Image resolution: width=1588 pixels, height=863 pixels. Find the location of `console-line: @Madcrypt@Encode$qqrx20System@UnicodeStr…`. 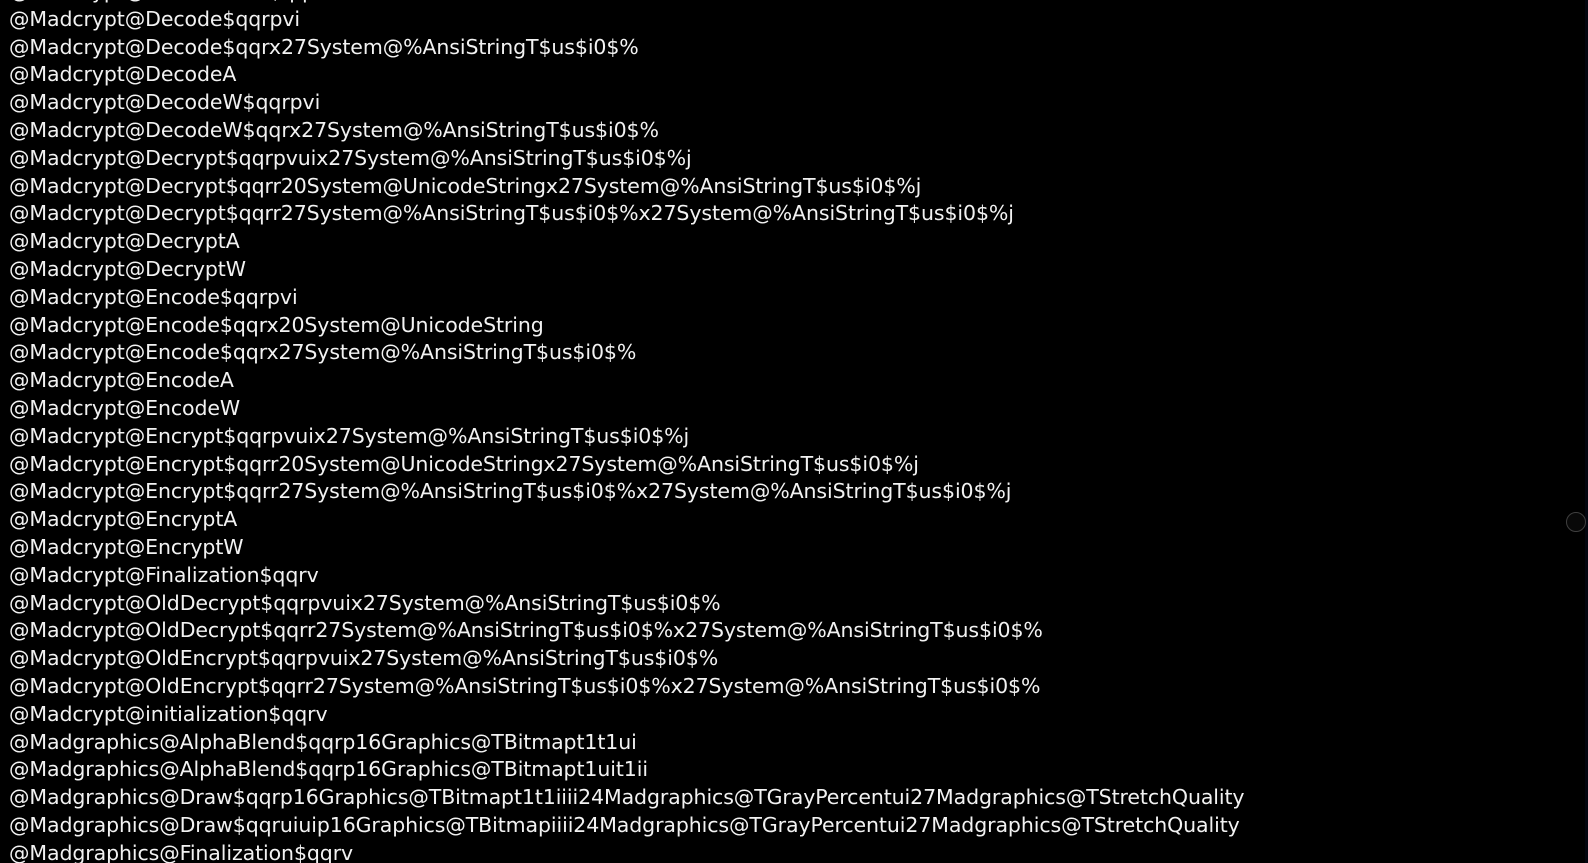

console-line: @Madcrypt@Encode$qqrx20System@UnicodeStr… is located at coordinates (276, 324).